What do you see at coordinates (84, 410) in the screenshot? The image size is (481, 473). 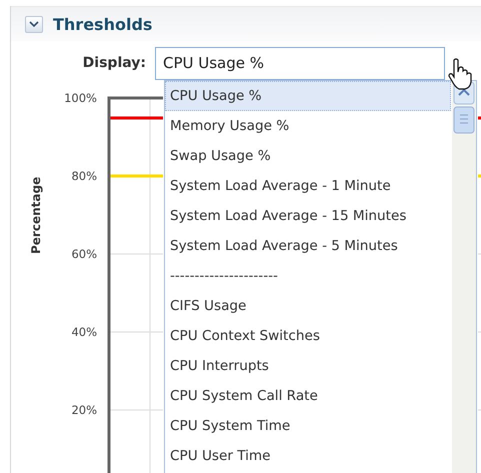 I see `y-tick-label: 20%` at bounding box center [84, 410].